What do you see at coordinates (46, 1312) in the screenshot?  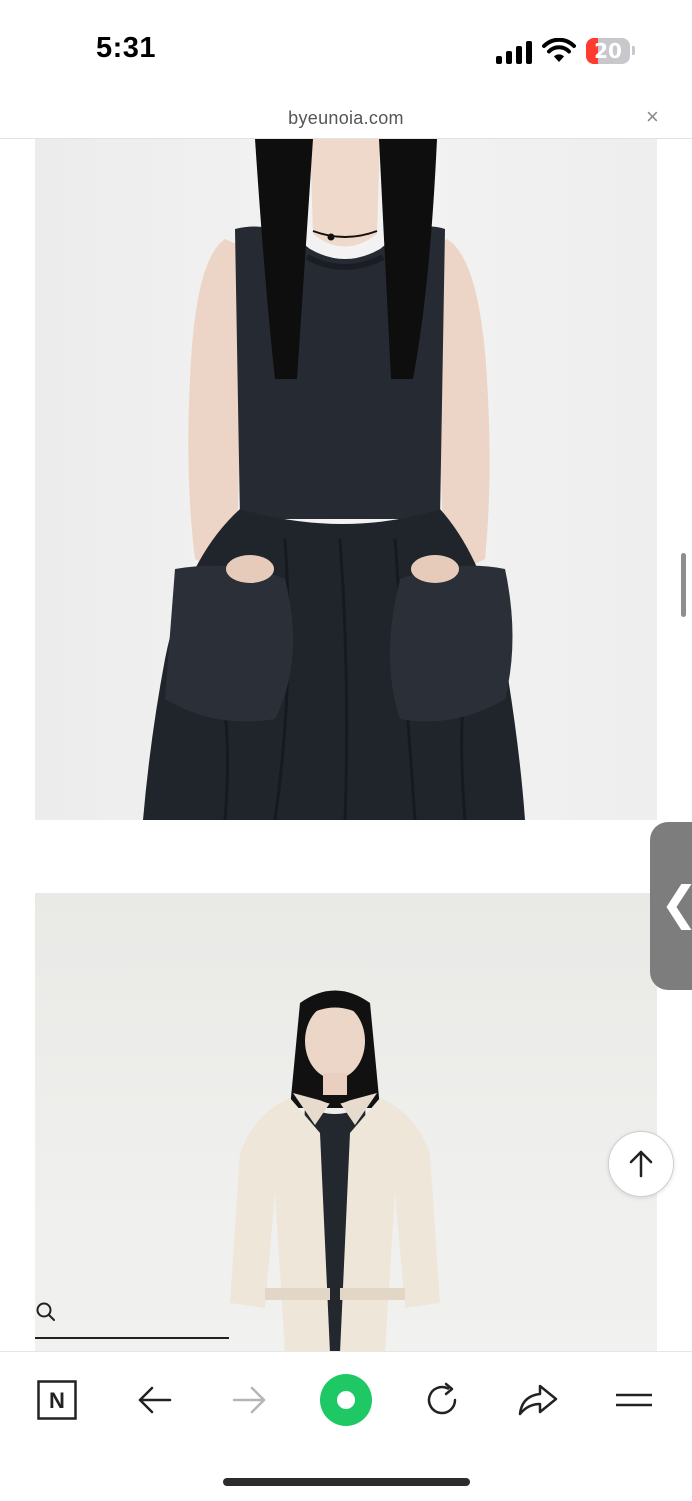 I see `search-icon` at bounding box center [46, 1312].